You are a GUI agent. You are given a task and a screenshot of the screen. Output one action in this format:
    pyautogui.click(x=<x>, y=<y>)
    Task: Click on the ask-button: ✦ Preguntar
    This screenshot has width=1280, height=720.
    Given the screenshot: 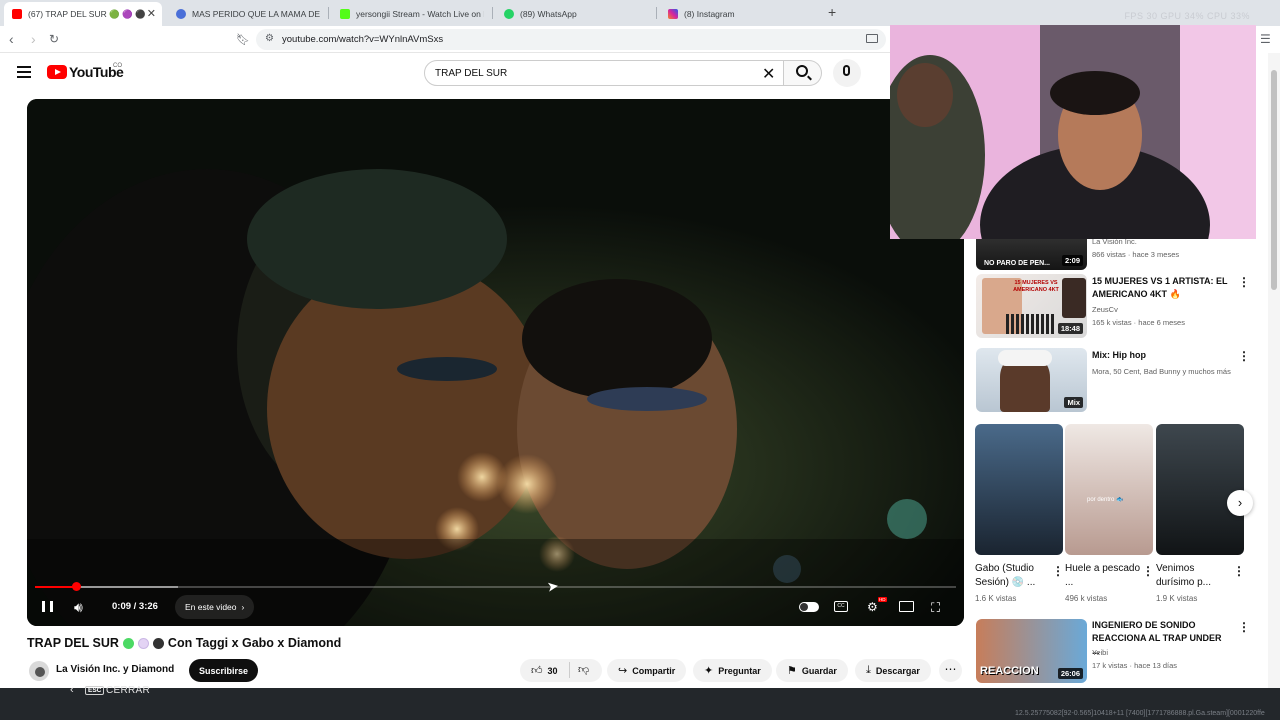 What is the action you would take?
    pyautogui.click(x=732, y=670)
    